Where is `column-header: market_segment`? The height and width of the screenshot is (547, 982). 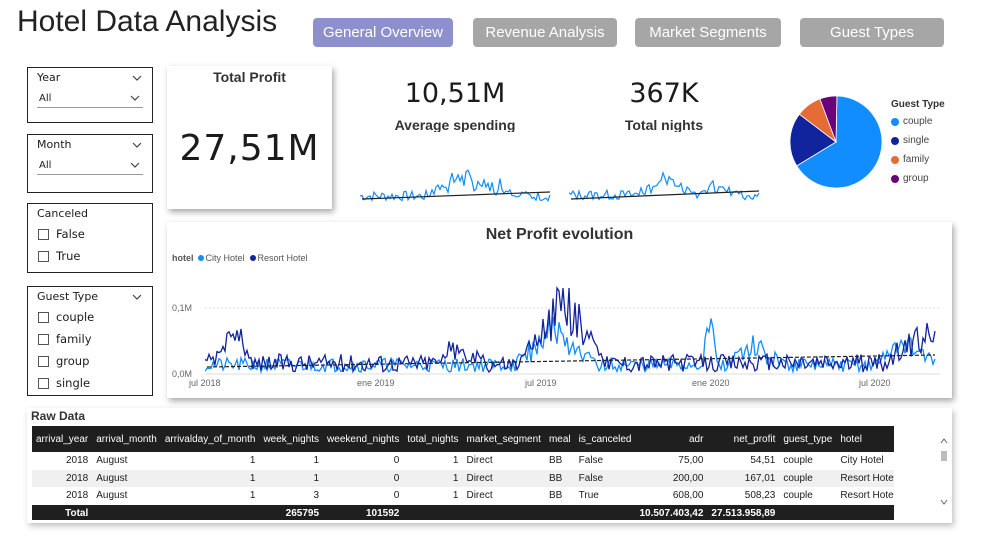 column-header: market_segment is located at coordinates (503, 439).